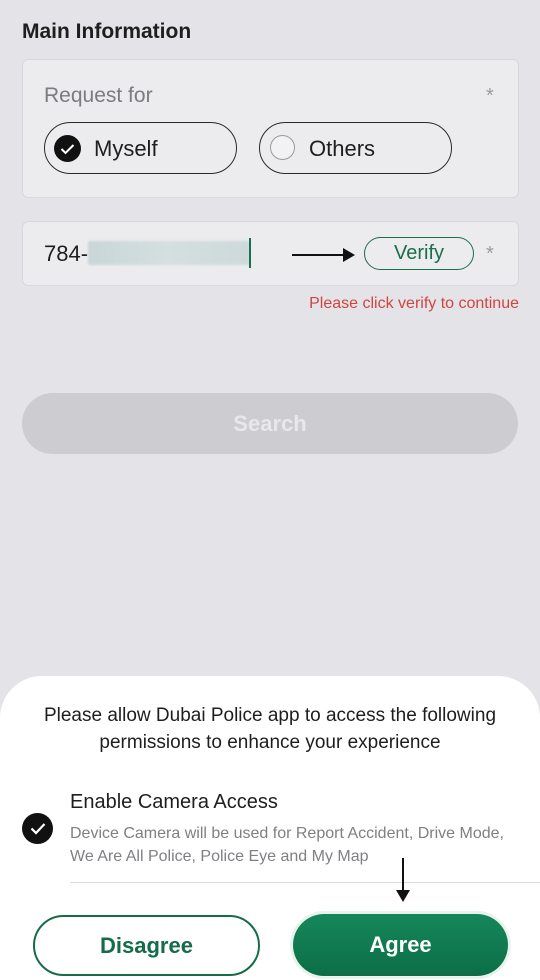  I want to click on search-button: Search, so click(270, 423).